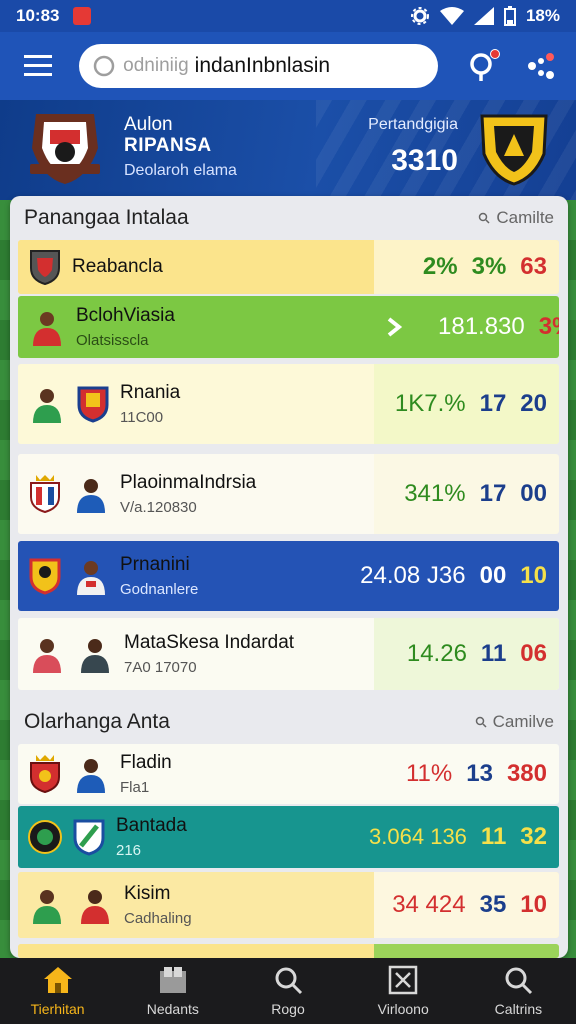 The height and width of the screenshot is (1024, 576). Describe the element at coordinates (172, 980) in the screenshot. I see `store-icon` at that location.